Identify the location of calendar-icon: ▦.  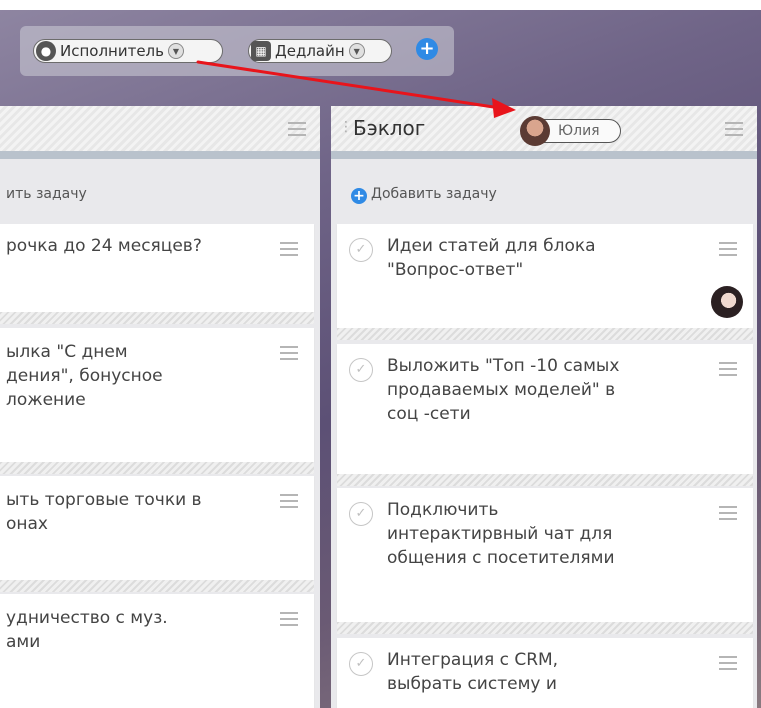
(261, 51).